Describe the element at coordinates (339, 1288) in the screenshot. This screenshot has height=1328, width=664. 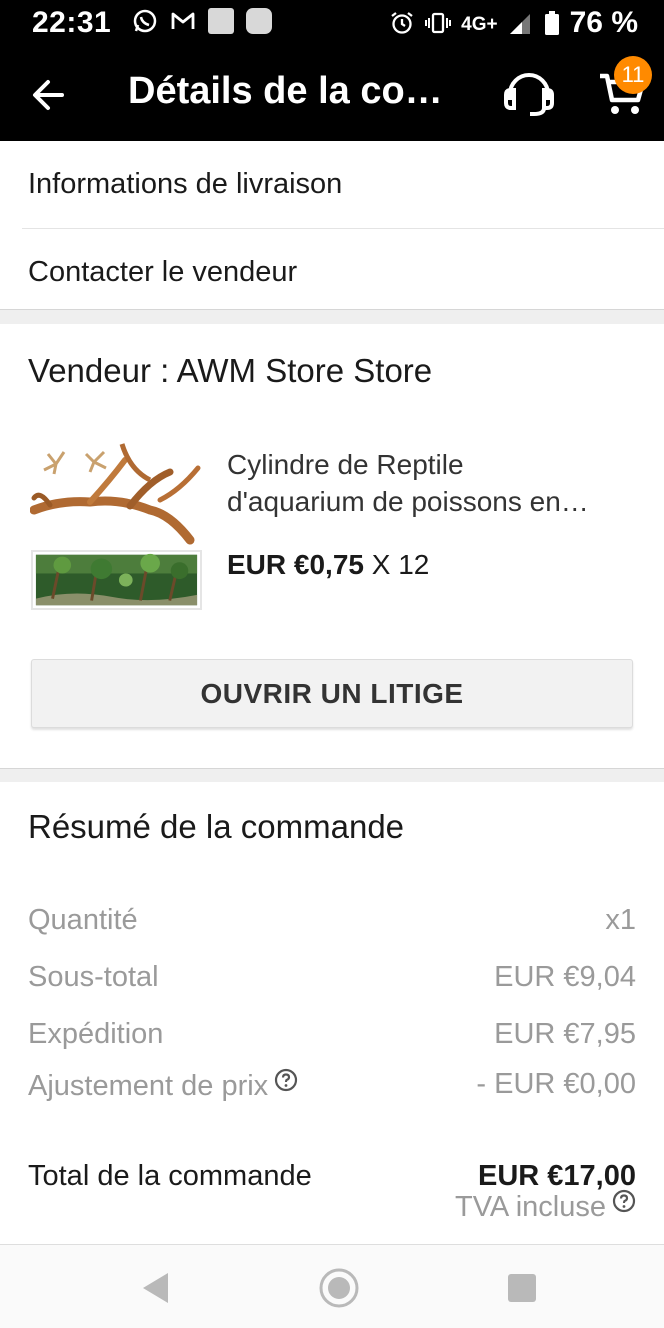
I see `nav-home-icon` at that location.